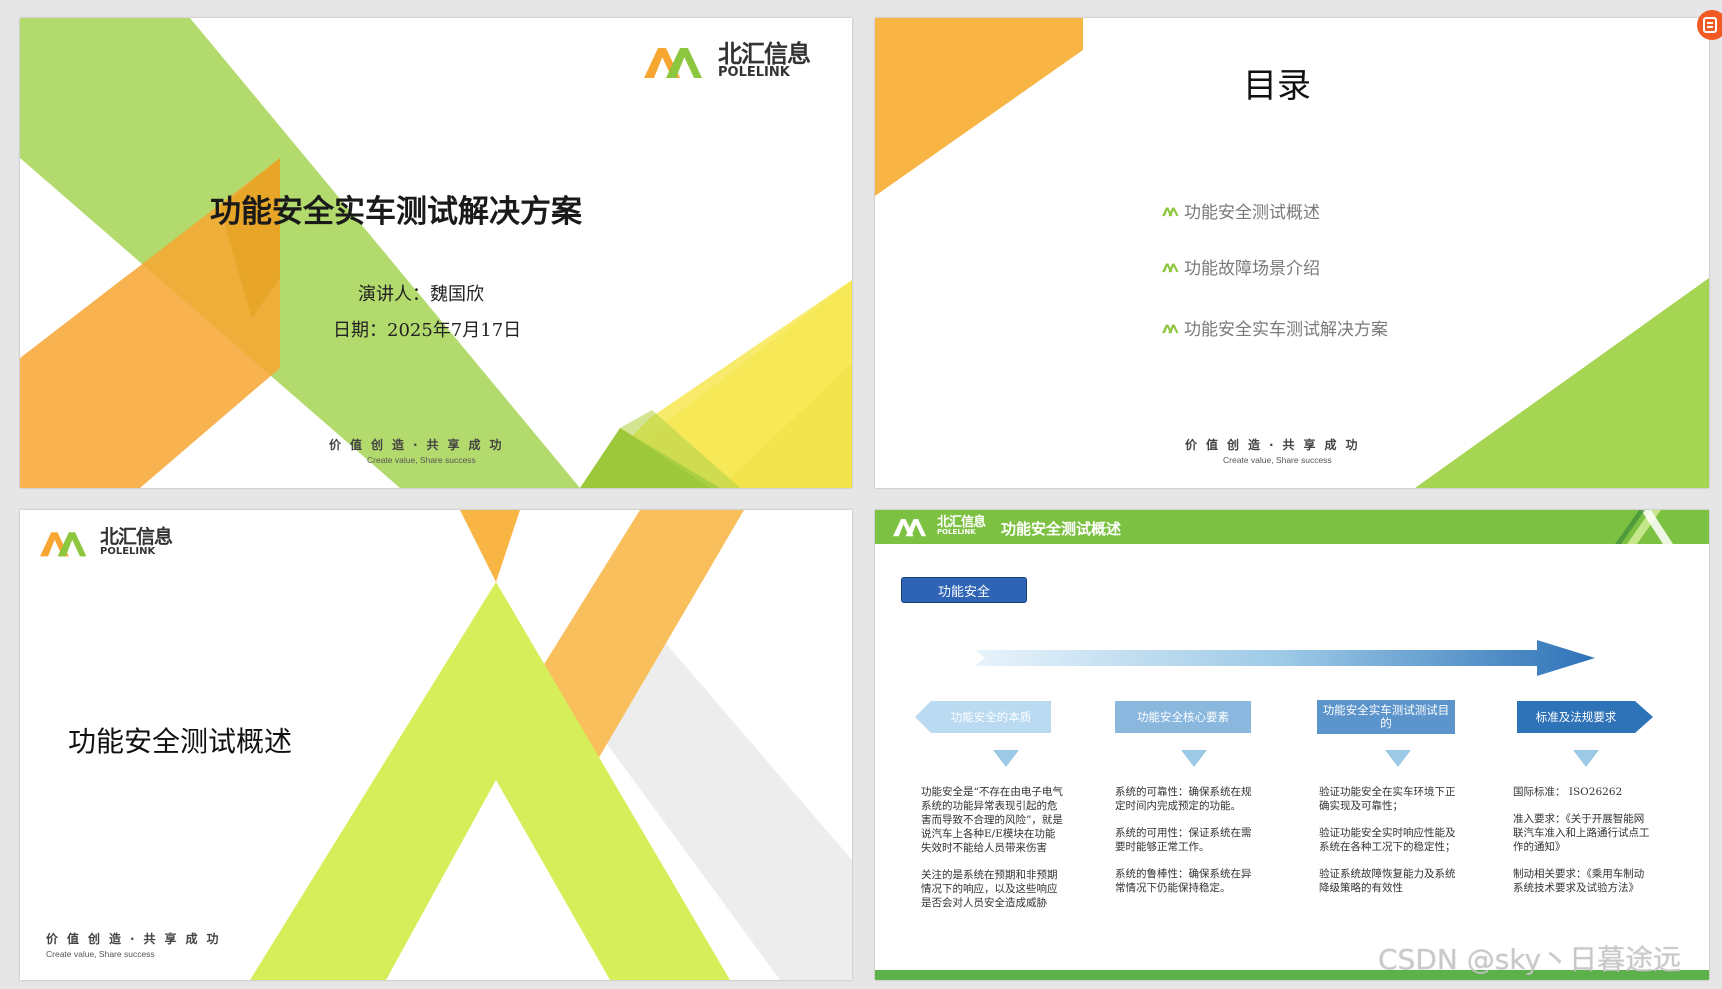  I want to click on column-paragraph: 国际标准： ISO26262, so click(1568, 792).